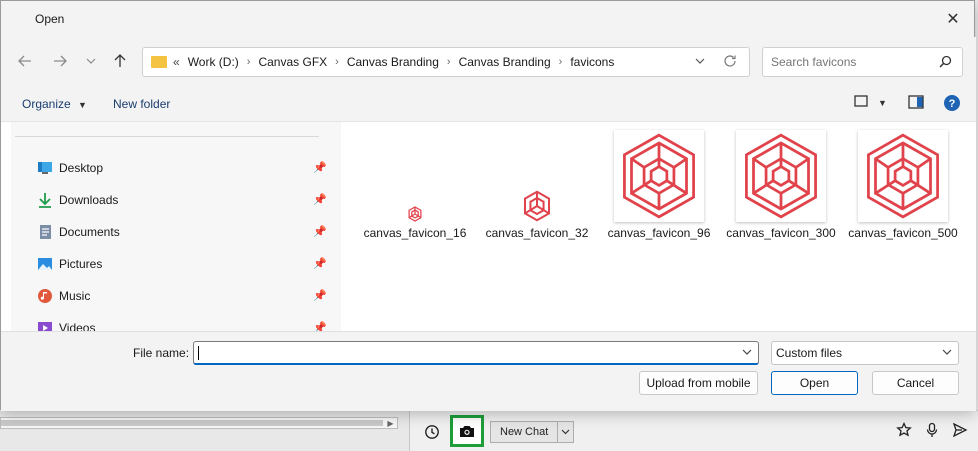 Image resolution: width=978 pixels, height=451 pixels. Describe the element at coordinates (781, 233) in the screenshot. I see `file-name: canvas_favicon_300` at that location.